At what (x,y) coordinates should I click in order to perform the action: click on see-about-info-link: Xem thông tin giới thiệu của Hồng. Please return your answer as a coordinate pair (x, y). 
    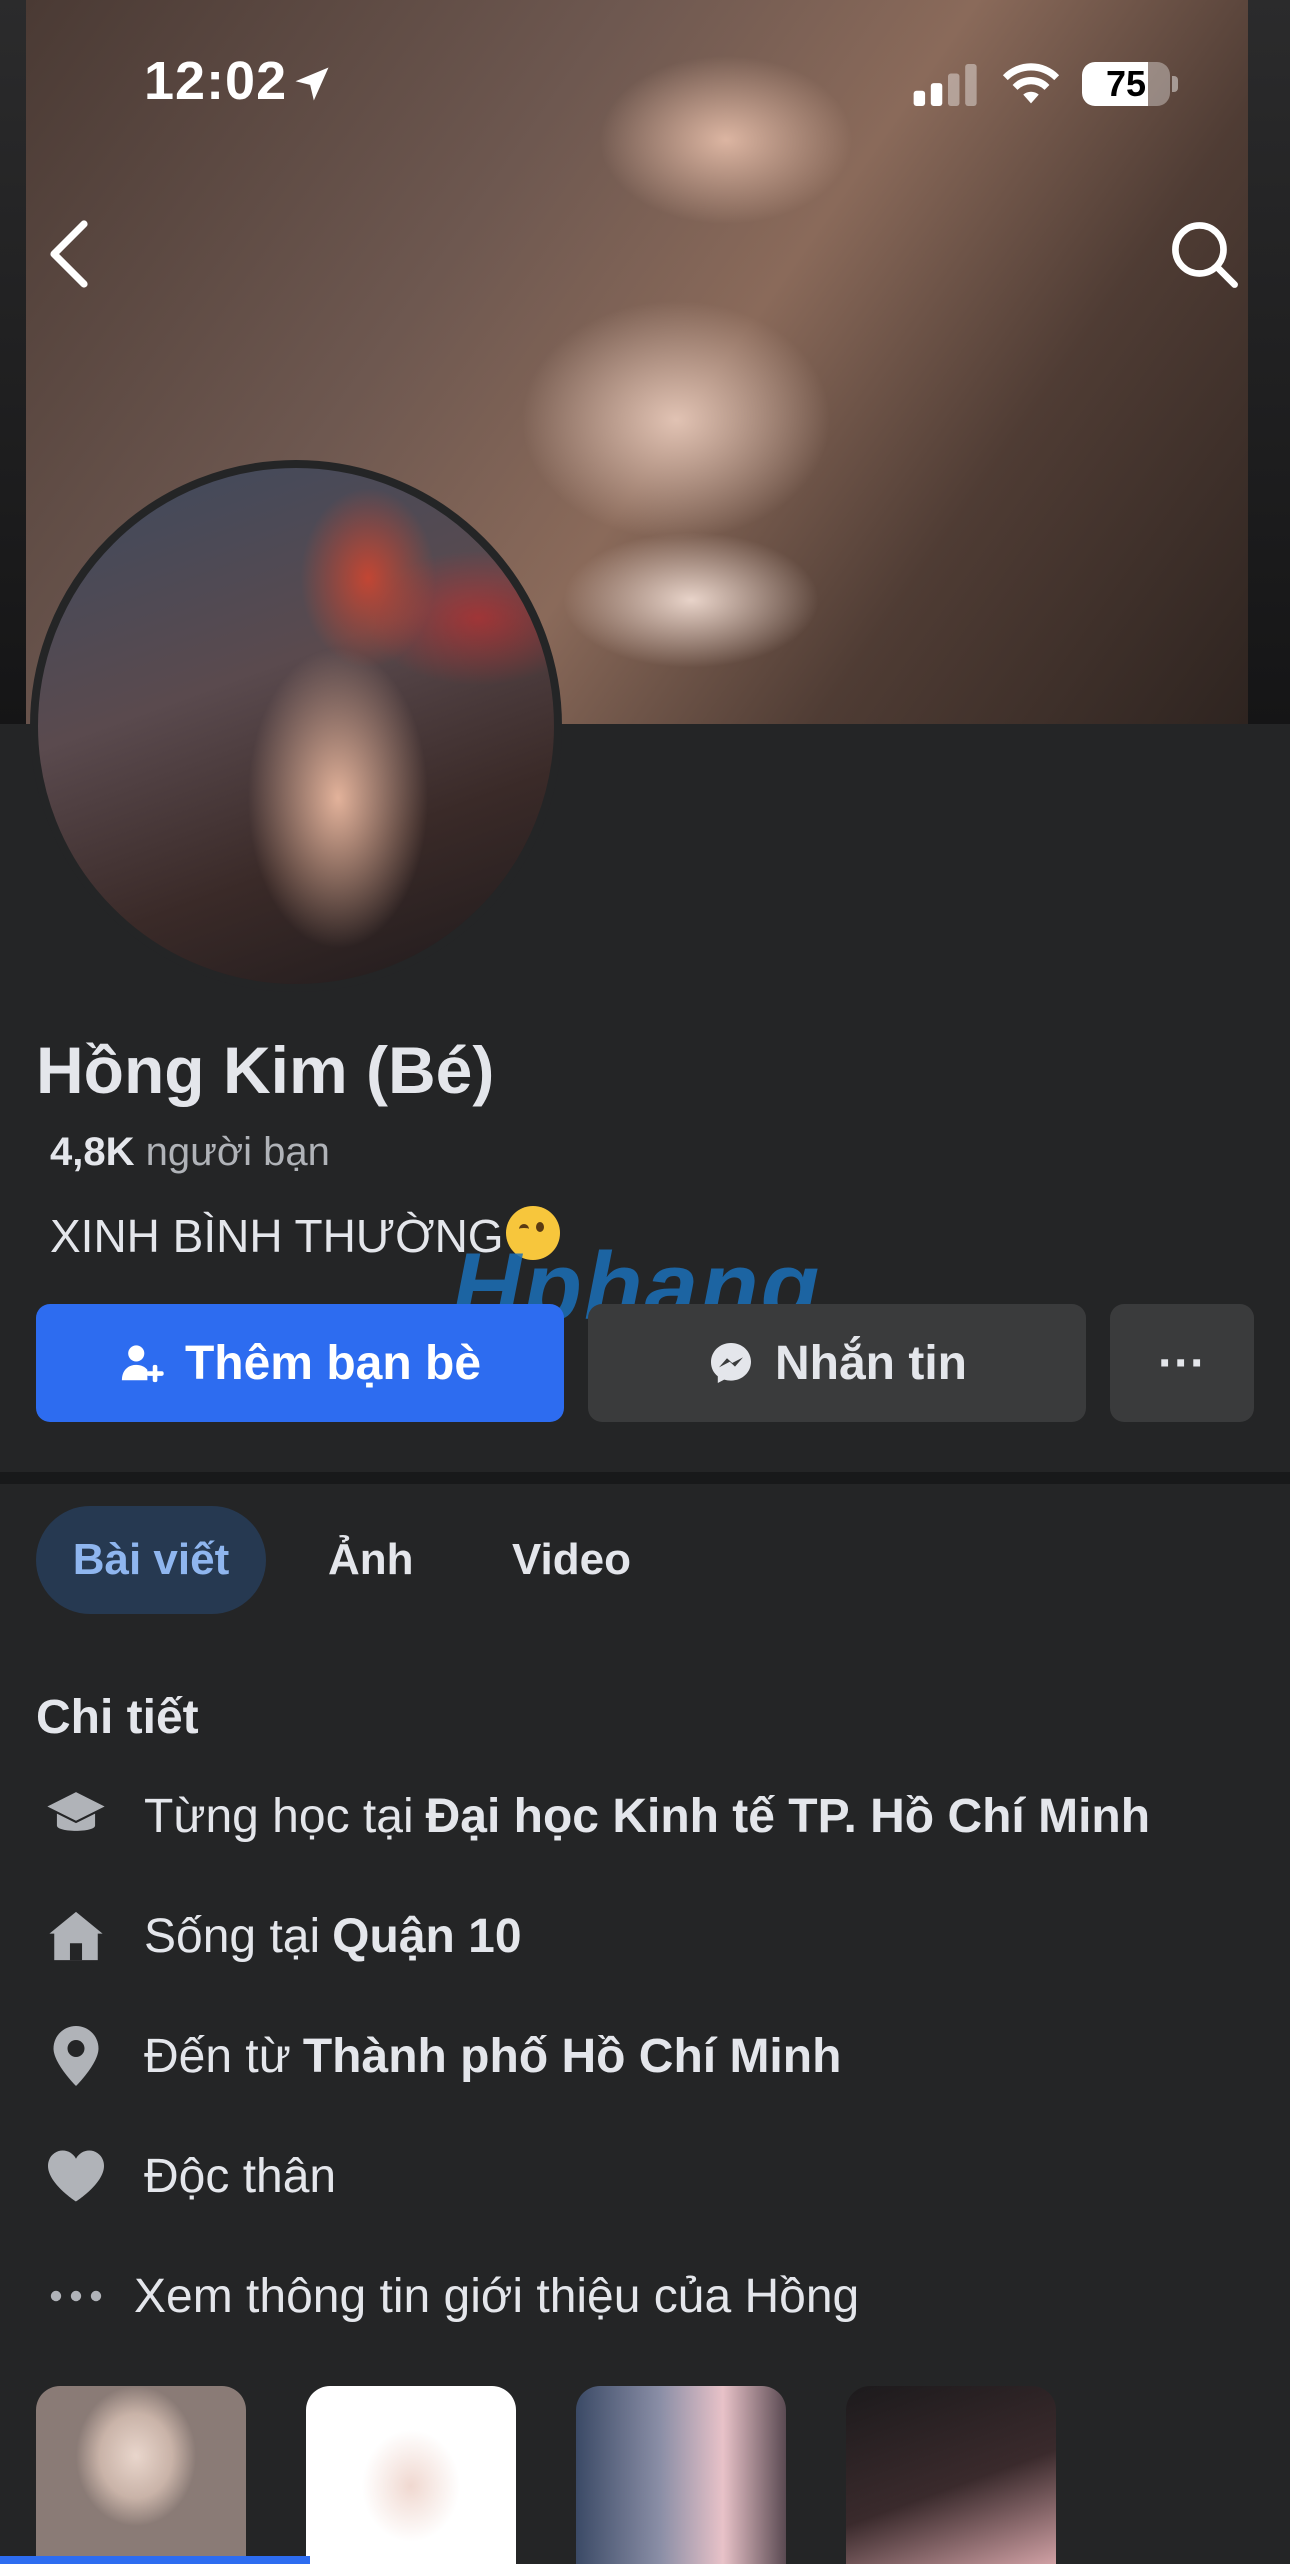
    Looking at the image, I should click on (447, 2296).